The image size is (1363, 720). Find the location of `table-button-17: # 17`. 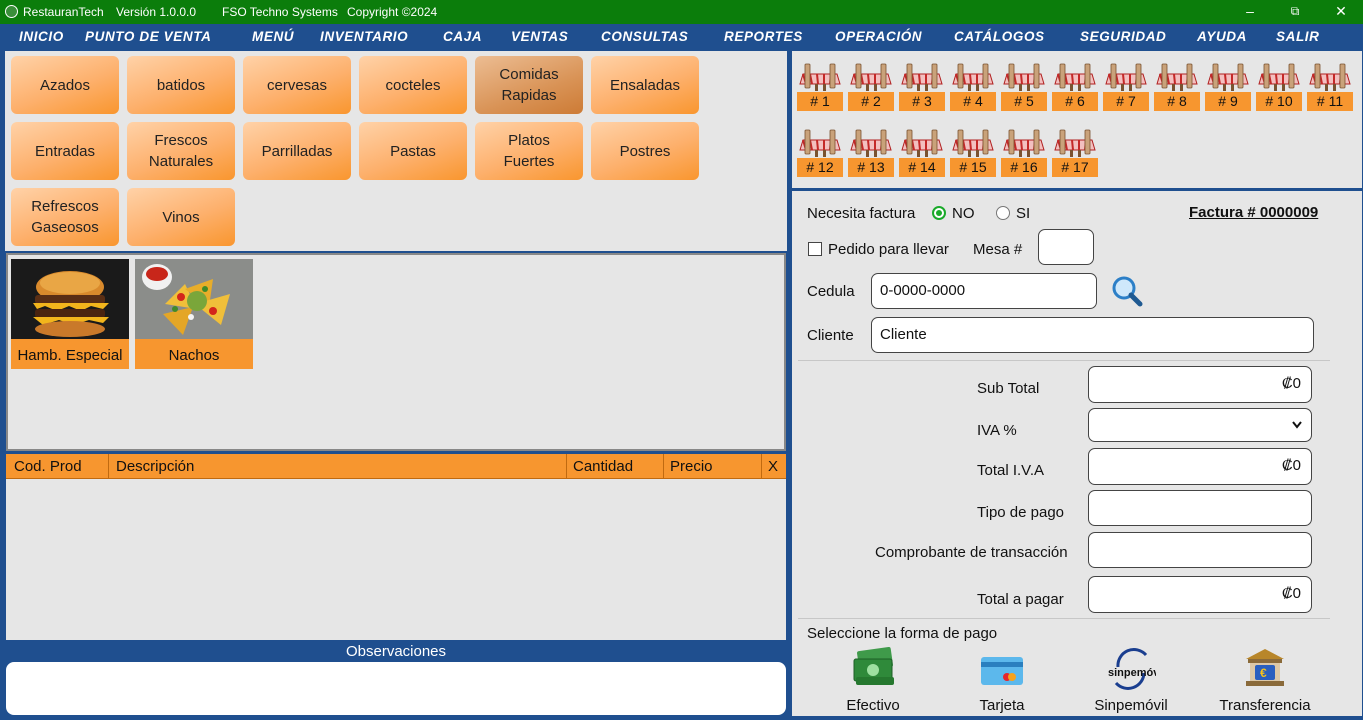

table-button-17: # 17 is located at coordinates (1075, 153).